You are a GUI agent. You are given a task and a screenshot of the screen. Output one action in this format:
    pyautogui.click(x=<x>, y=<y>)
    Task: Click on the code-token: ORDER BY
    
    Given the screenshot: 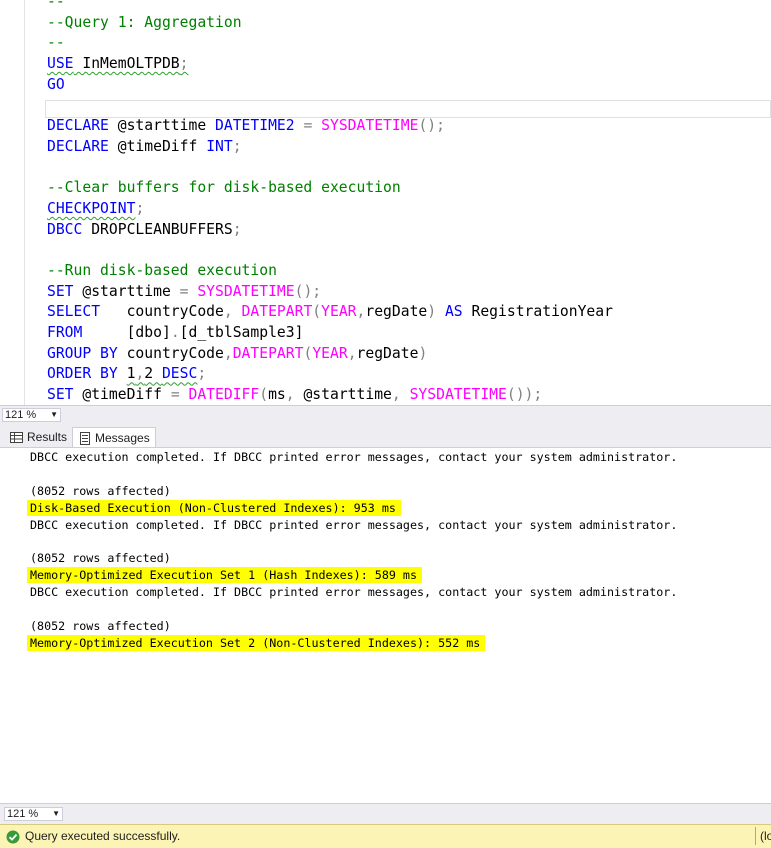 What is the action you would take?
    pyautogui.click(x=82, y=374)
    